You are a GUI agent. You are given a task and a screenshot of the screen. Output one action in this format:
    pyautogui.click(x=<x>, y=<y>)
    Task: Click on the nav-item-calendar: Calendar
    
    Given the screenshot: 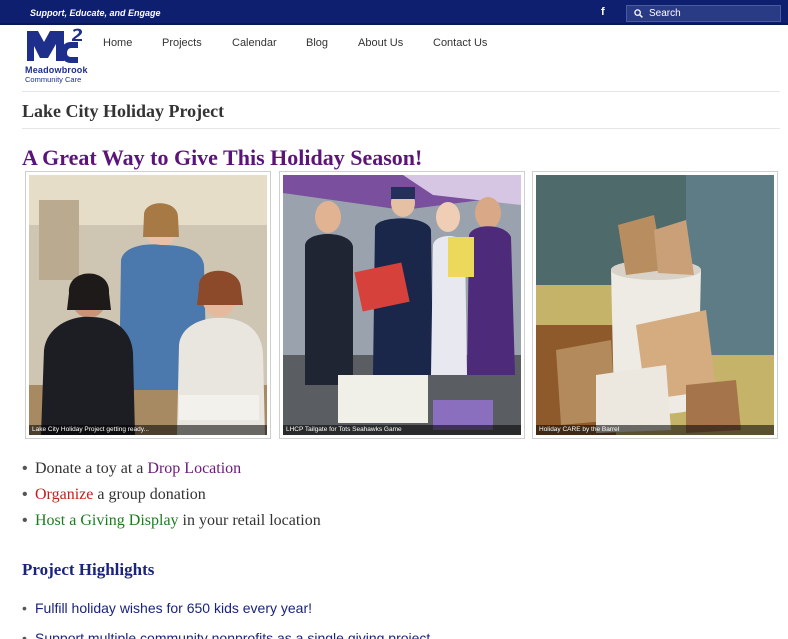 What is the action you would take?
    pyautogui.click(x=254, y=43)
    